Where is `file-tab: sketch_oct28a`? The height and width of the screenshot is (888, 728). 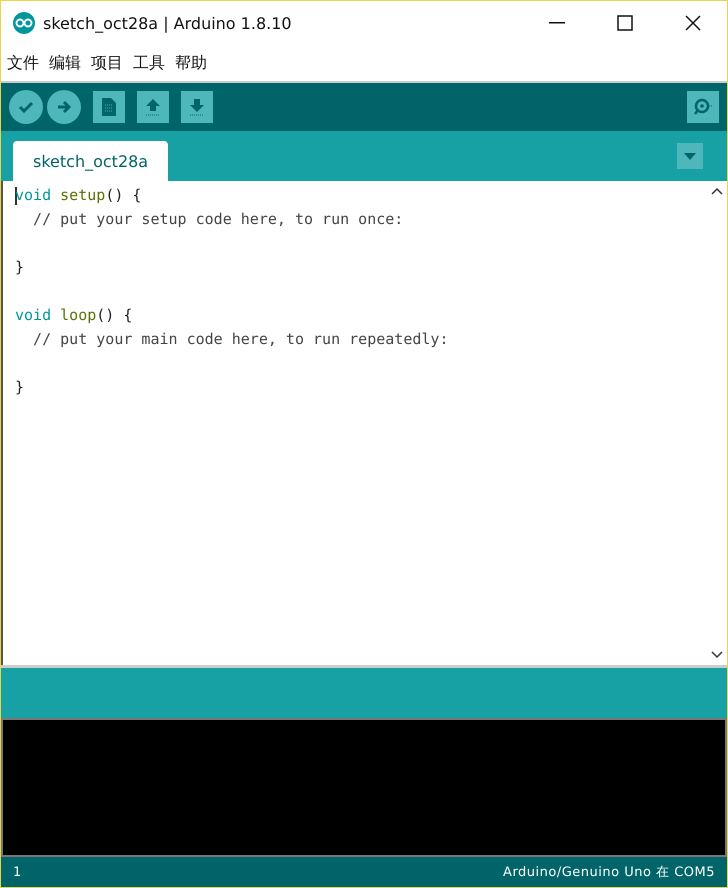
file-tab: sketch_oct28a is located at coordinates (90, 161).